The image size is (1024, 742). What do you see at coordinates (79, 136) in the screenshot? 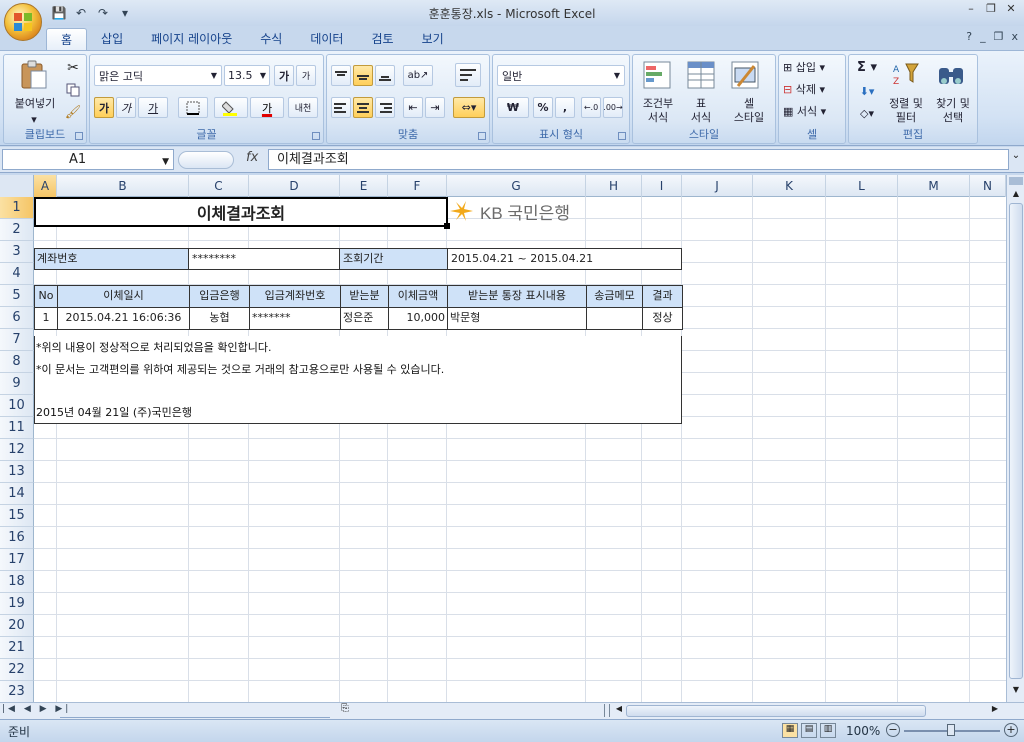
I see `clipboard-launcher-icon` at bounding box center [79, 136].